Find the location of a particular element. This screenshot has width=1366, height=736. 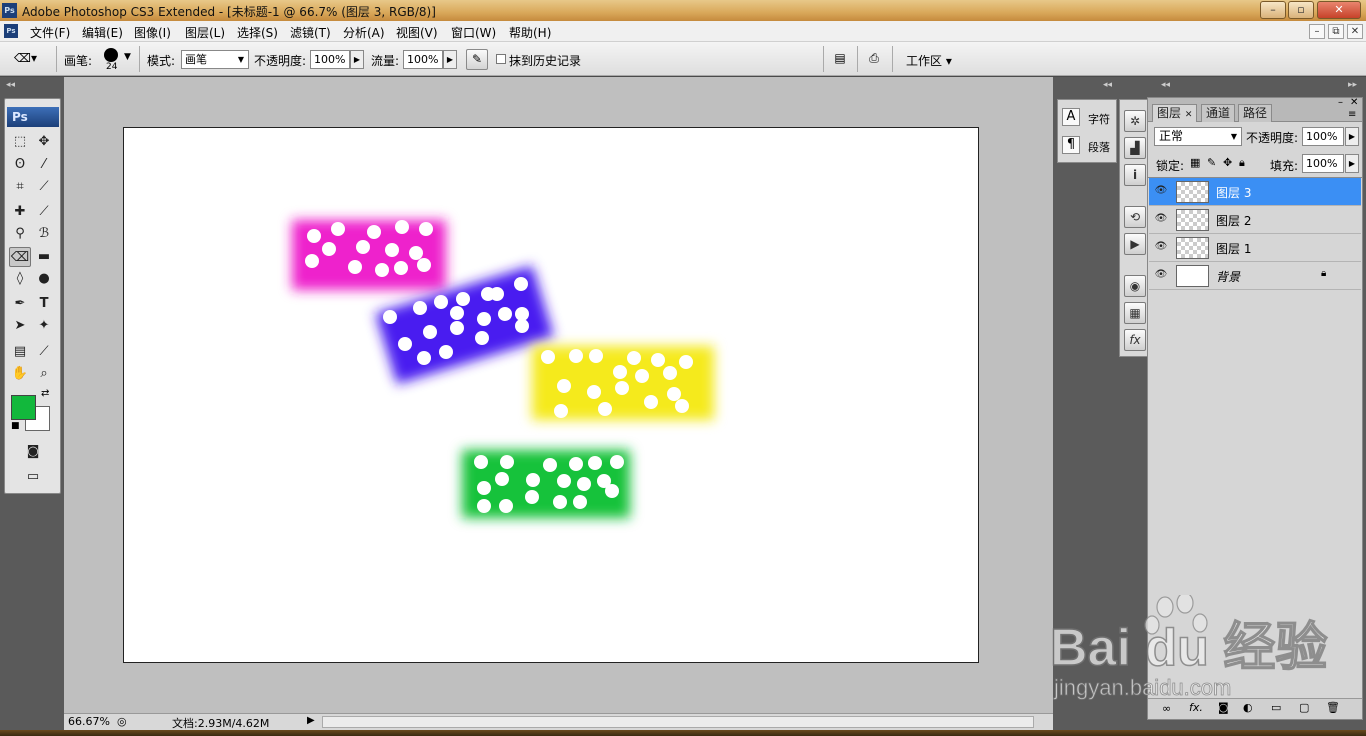

layer-opacity-arrow-icon: ▶ is located at coordinates (1352, 136).